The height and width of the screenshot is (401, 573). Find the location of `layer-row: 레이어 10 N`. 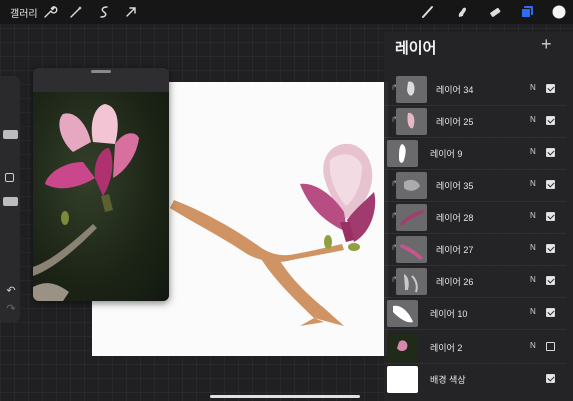

layer-row: 레이어 10 N is located at coordinates (475, 314).